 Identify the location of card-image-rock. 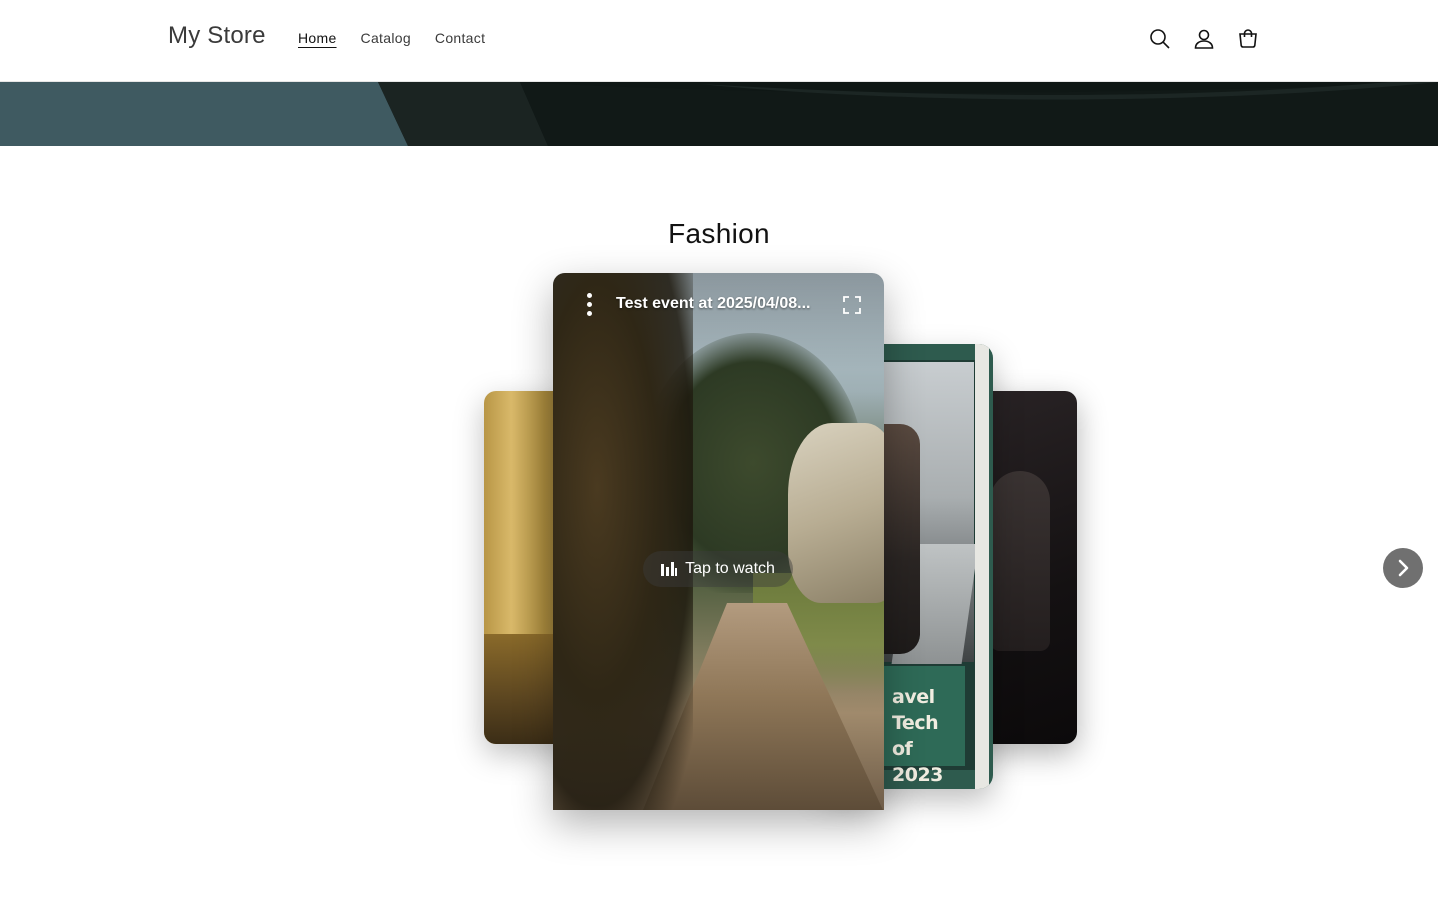
(836, 513).